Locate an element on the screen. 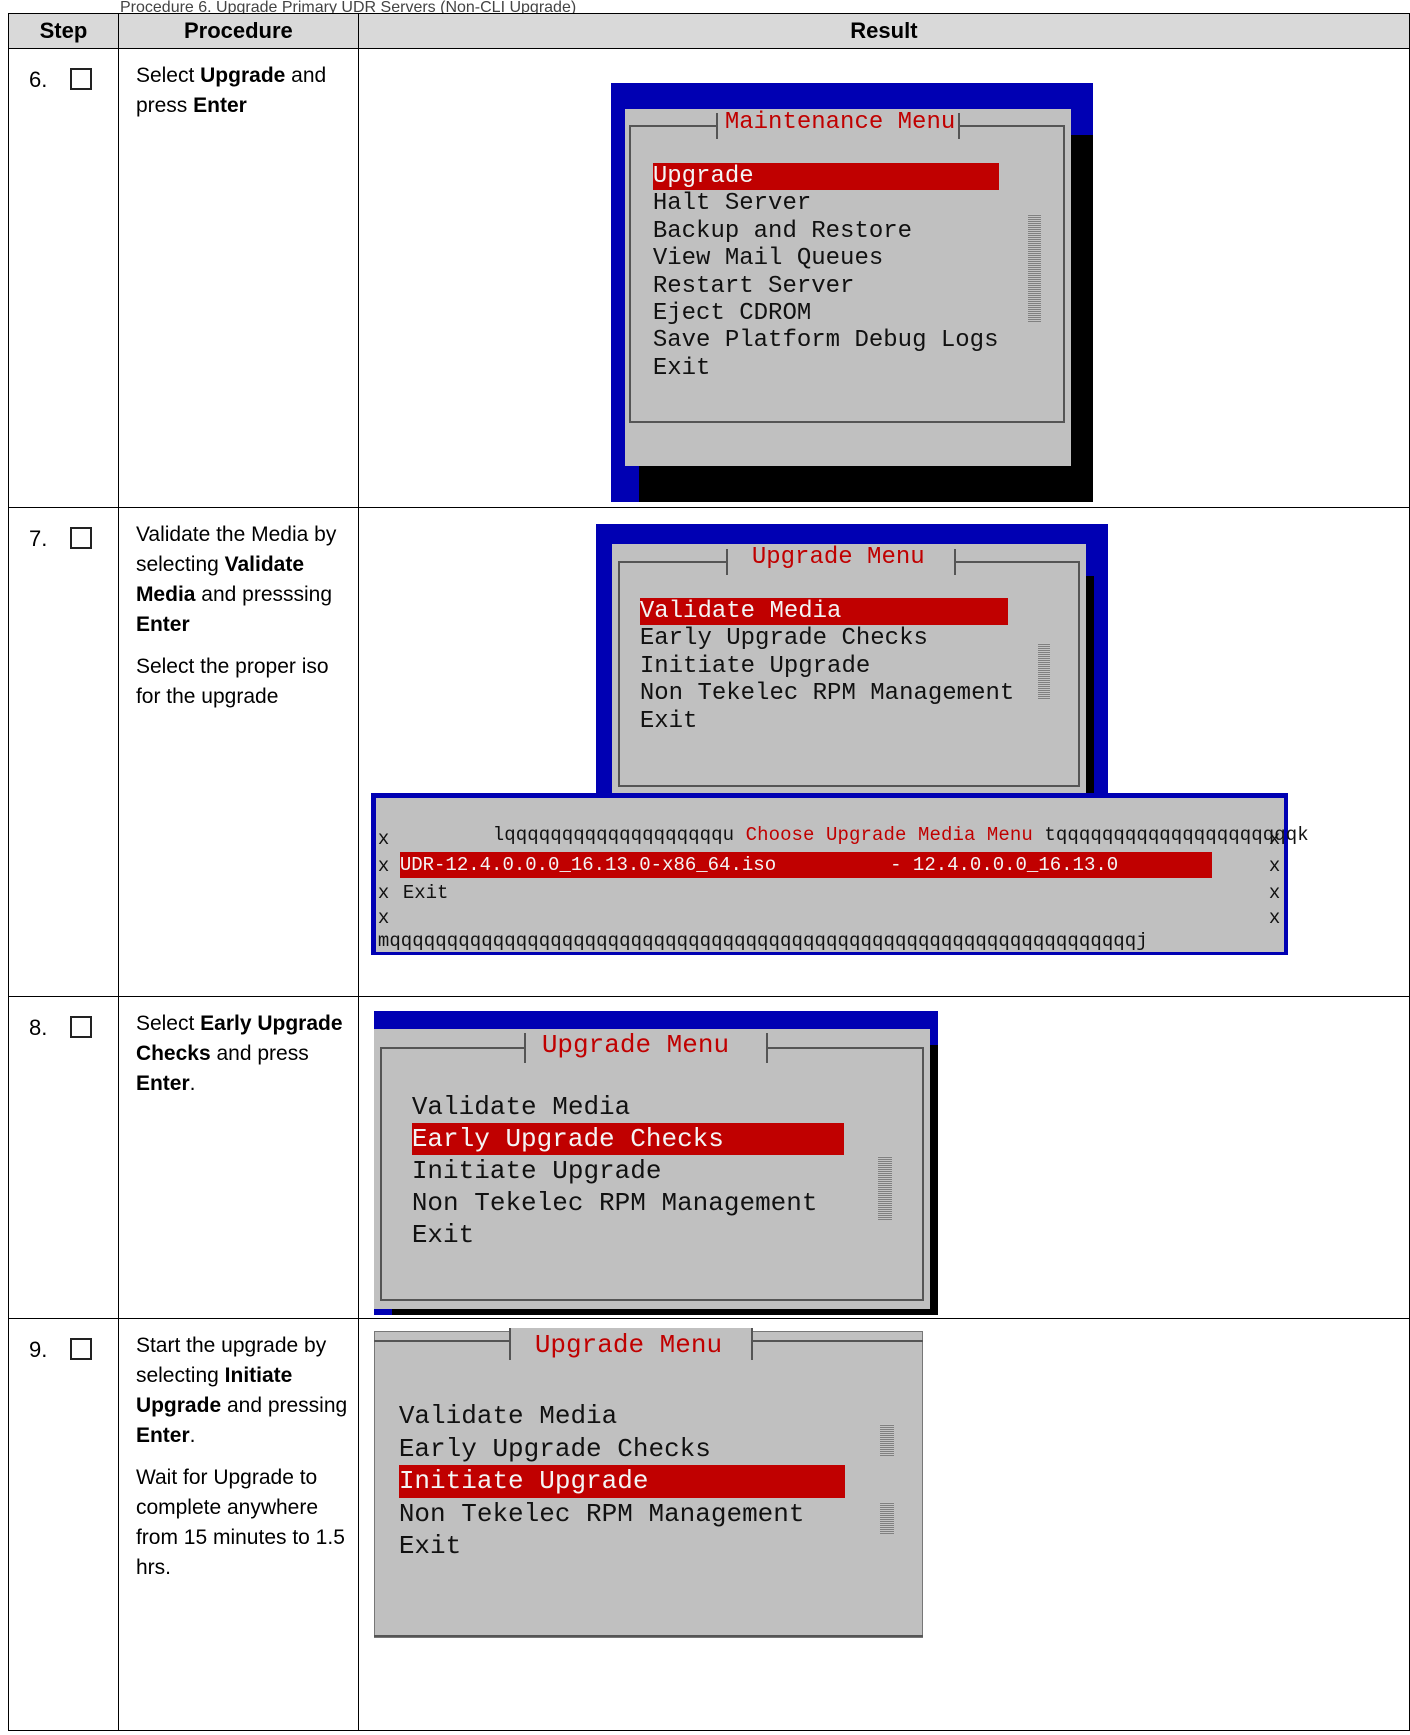 The height and width of the screenshot is (1735, 1410). menu-item: Restart Server is located at coordinates (826, 286).